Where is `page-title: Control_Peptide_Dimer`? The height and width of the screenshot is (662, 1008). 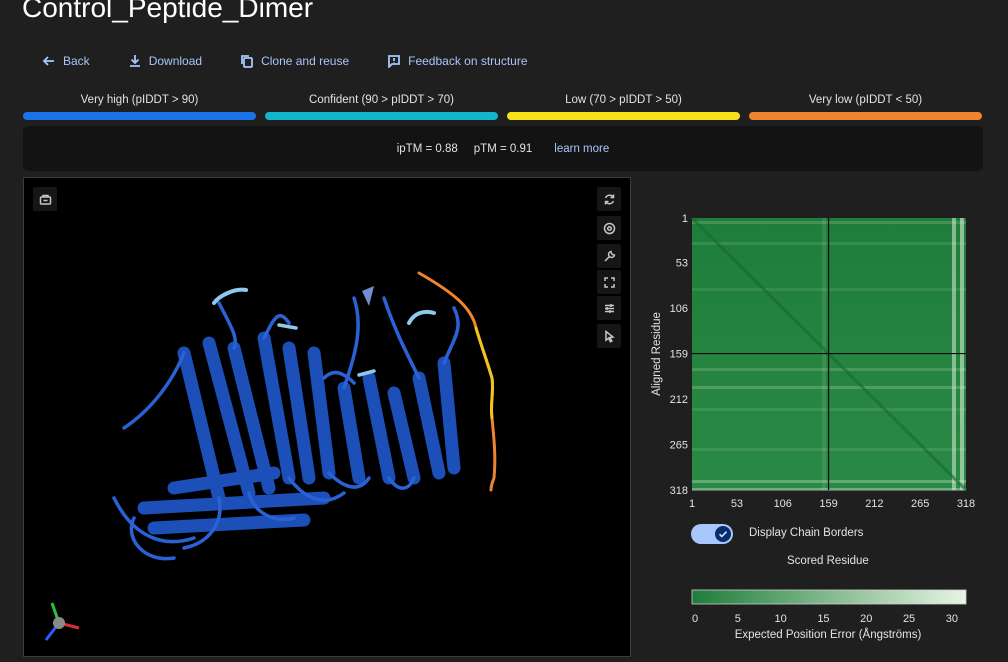 page-title: Control_Peptide_Dimer is located at coordinates (168, 11).